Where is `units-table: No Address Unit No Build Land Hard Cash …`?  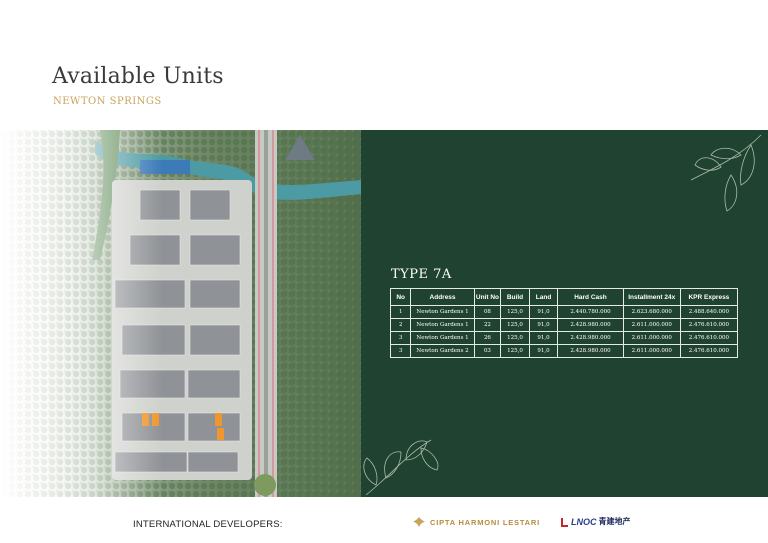
units-table: No Address Unit No Build Land Hard Cash … is located at coordinates (564, 323).